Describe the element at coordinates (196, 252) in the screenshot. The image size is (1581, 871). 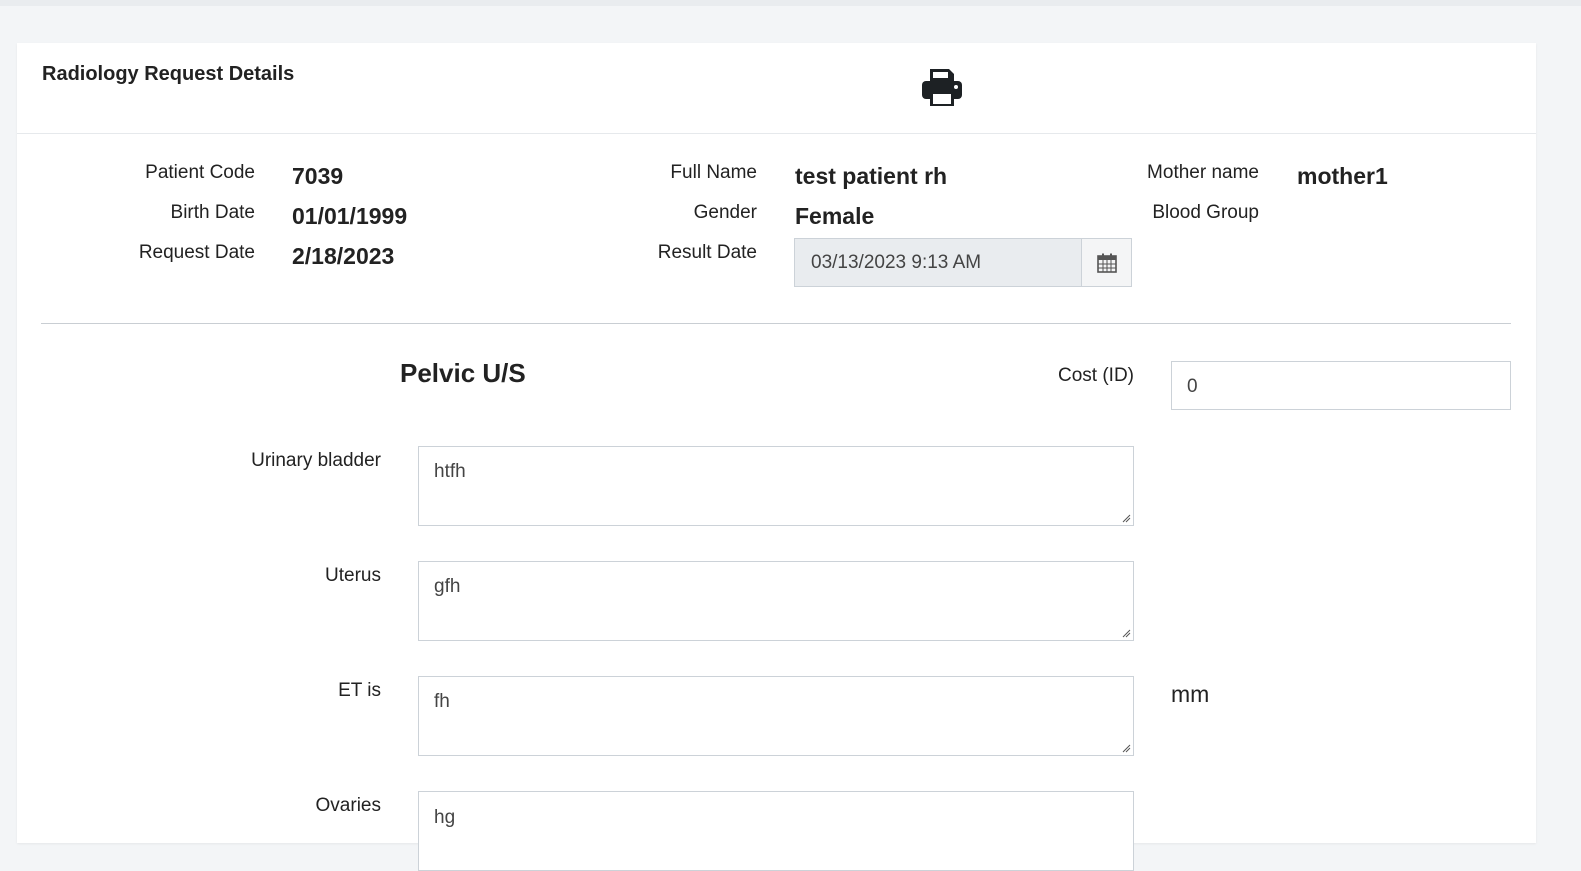
I see `request-date-label: Request Date` at that location.